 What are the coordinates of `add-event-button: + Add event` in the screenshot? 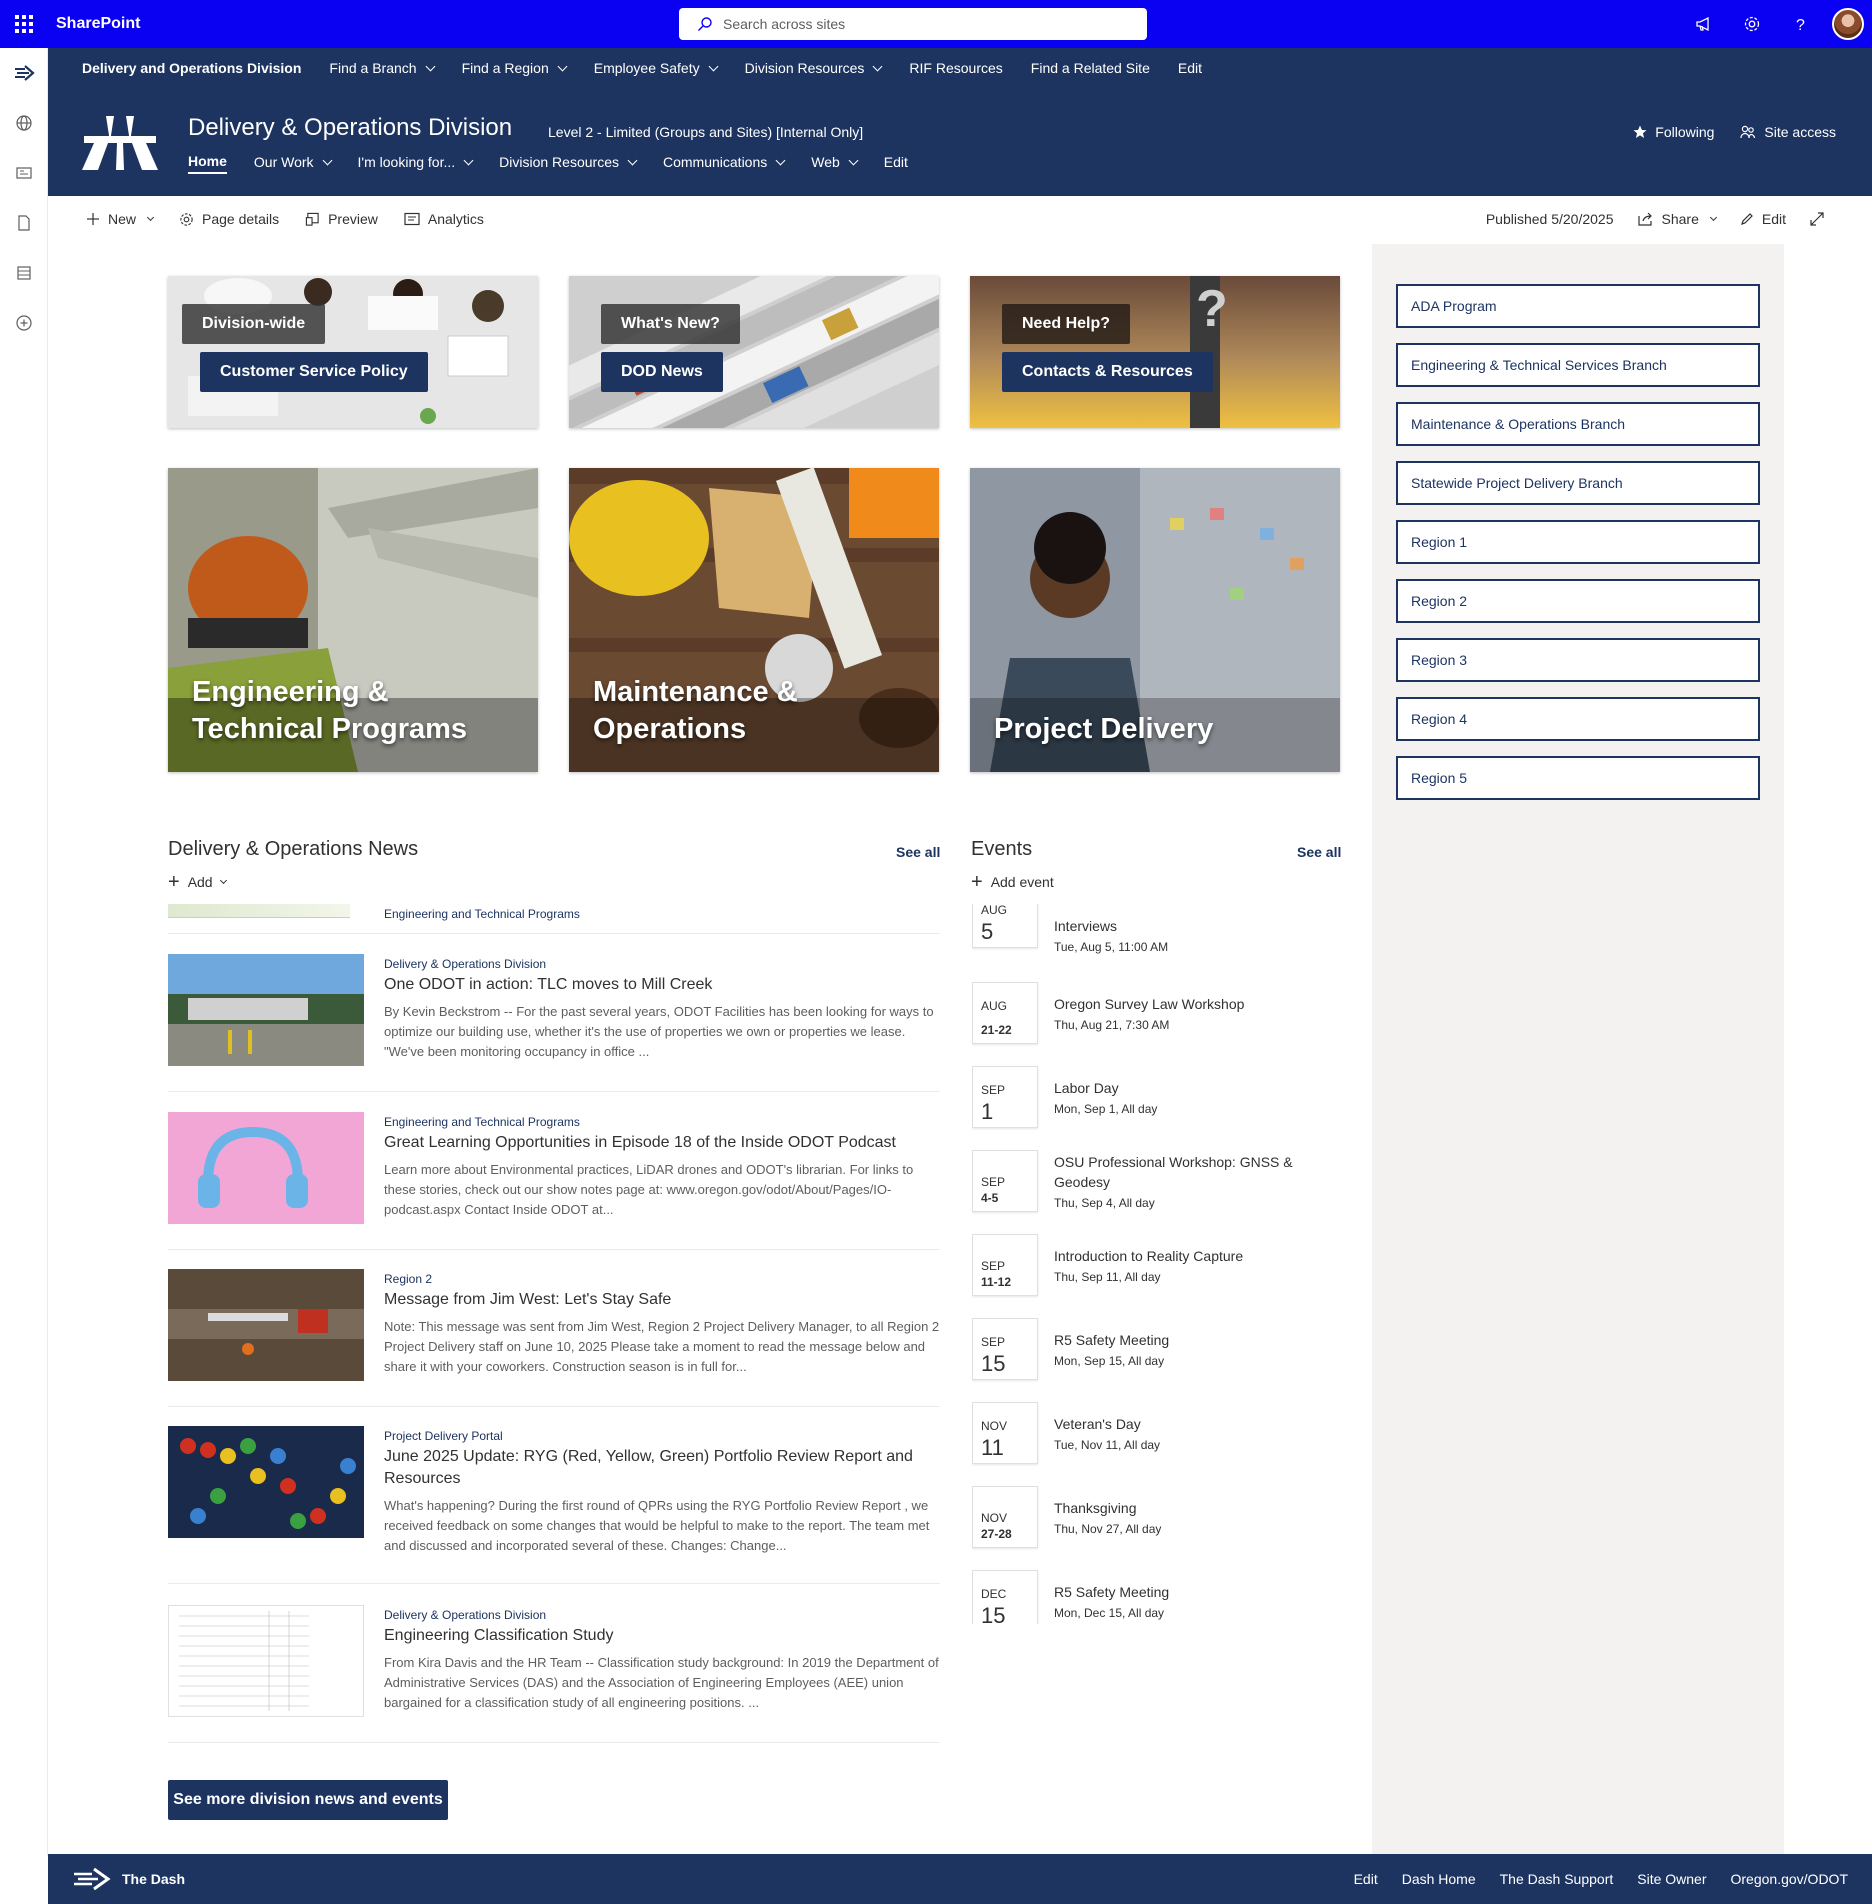 It's located at (1012, 882).